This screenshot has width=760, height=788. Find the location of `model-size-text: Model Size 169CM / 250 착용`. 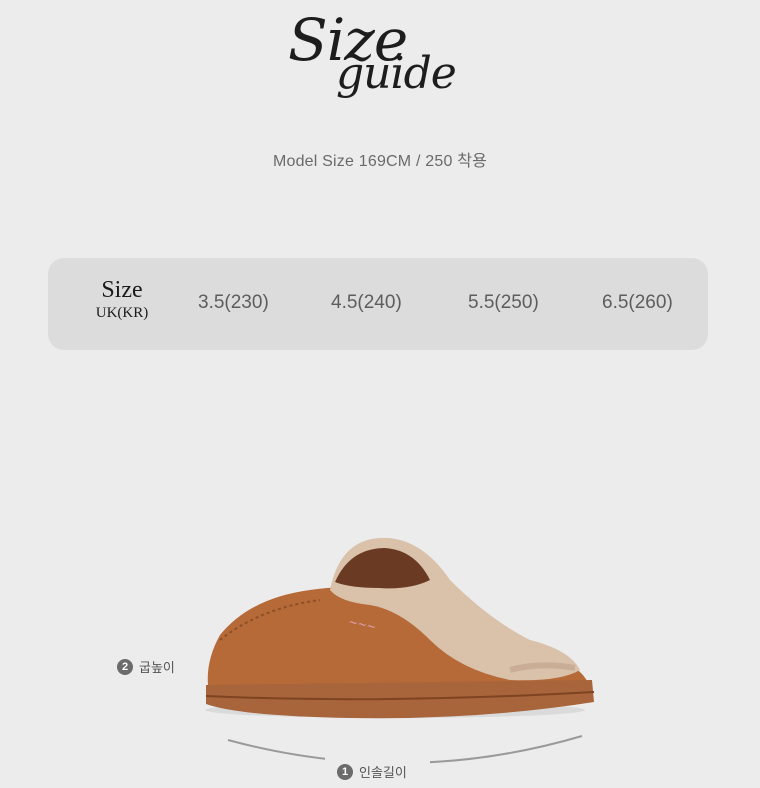

model-size-text: Model Size 169CM / 250 착용 is located at coordinates (380, 161).